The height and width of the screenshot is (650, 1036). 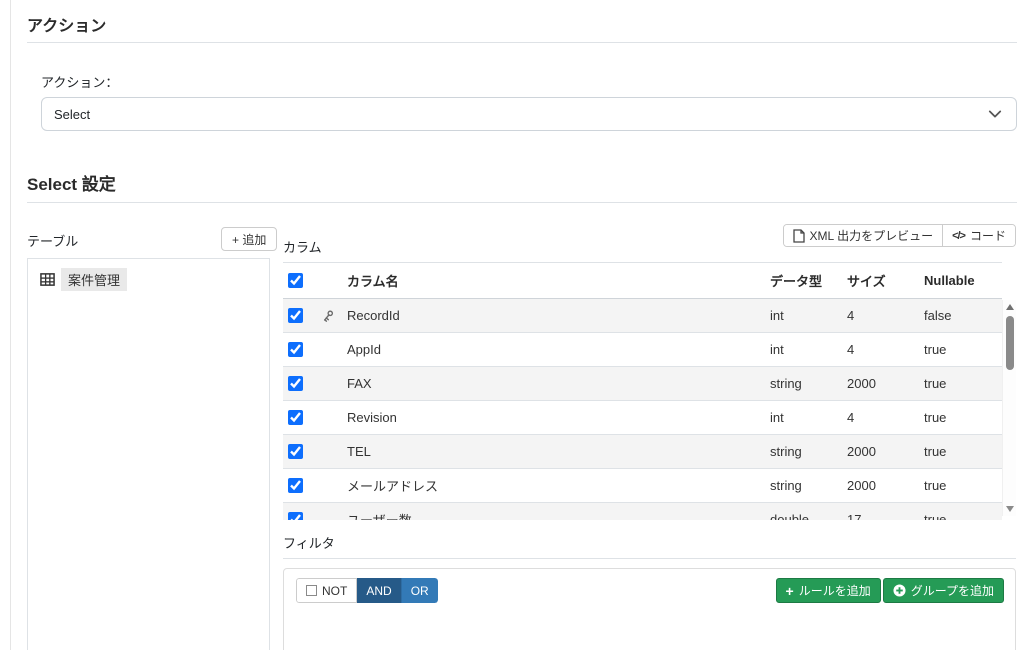 I want to click on page-left-border, so click(x=10, y=325).